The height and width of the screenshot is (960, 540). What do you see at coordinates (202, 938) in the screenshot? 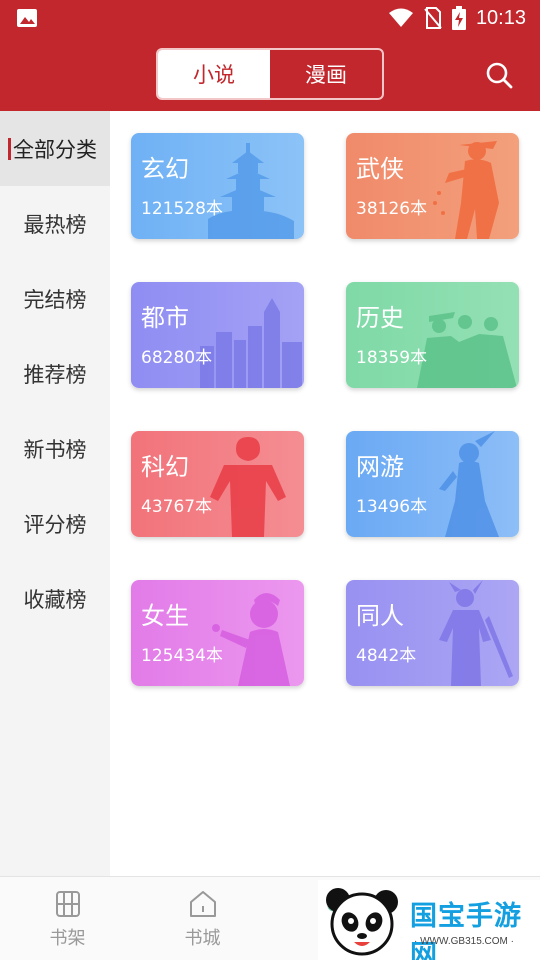
I see `nav-label: 书城` at bounding box center [202, 938].